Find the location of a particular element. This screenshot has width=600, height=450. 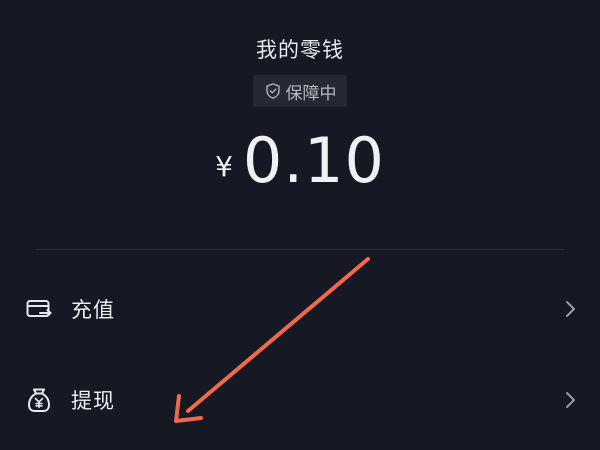

shield-check-icon is located at coordinates (272, 91).